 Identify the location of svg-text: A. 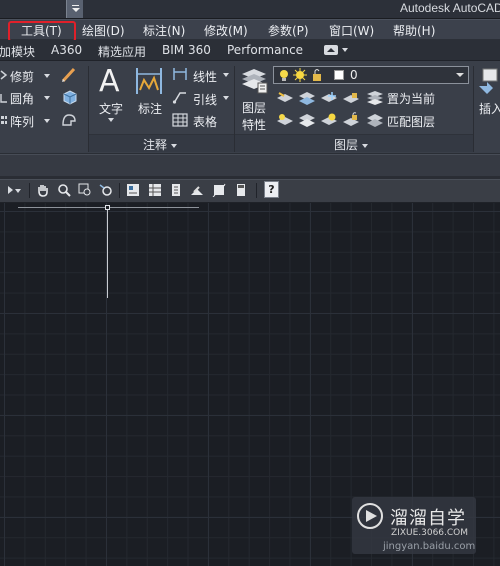
(109, 80).